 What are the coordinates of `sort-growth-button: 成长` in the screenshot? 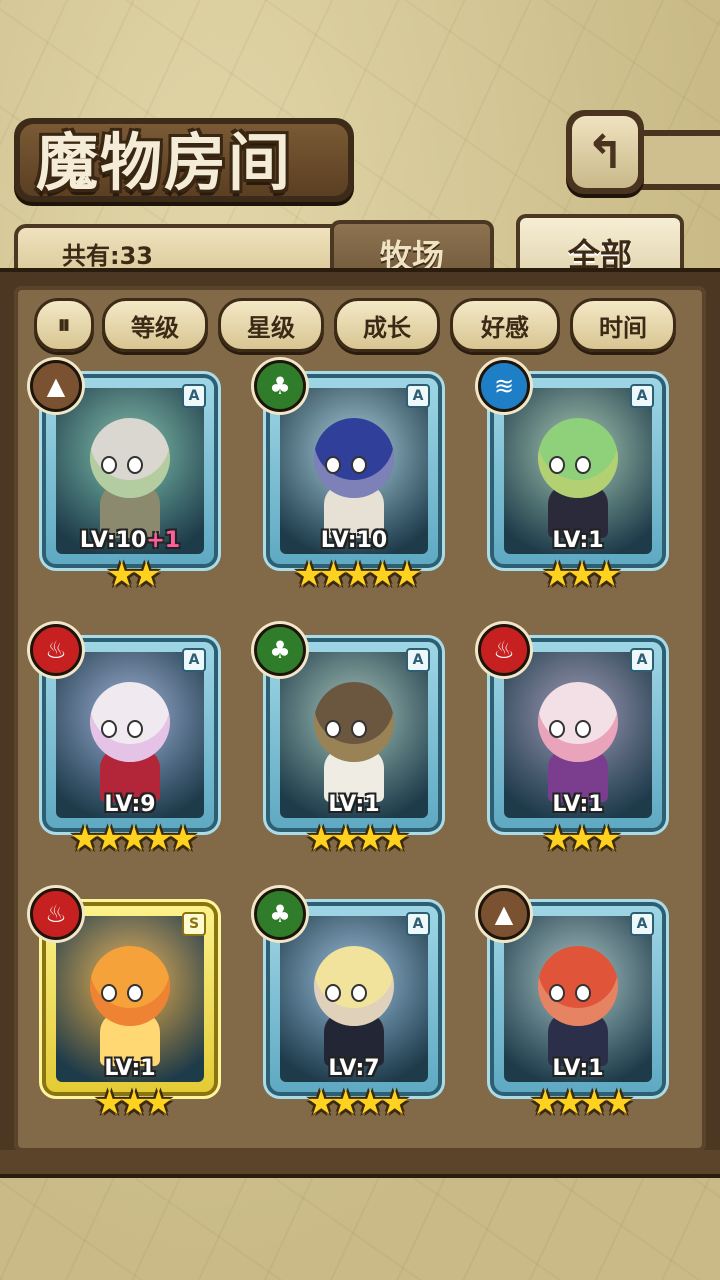 It's located at (387, 325).